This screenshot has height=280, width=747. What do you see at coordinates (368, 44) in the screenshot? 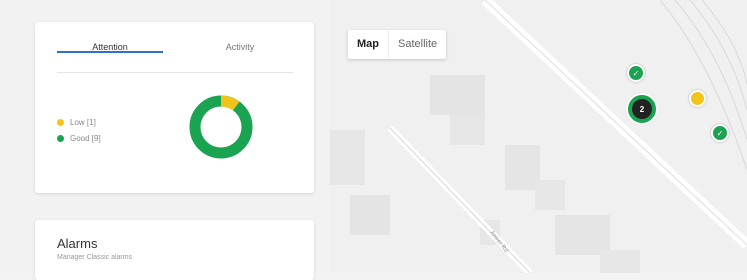
I see `map-button: Map` at bounding box center [368, 44].